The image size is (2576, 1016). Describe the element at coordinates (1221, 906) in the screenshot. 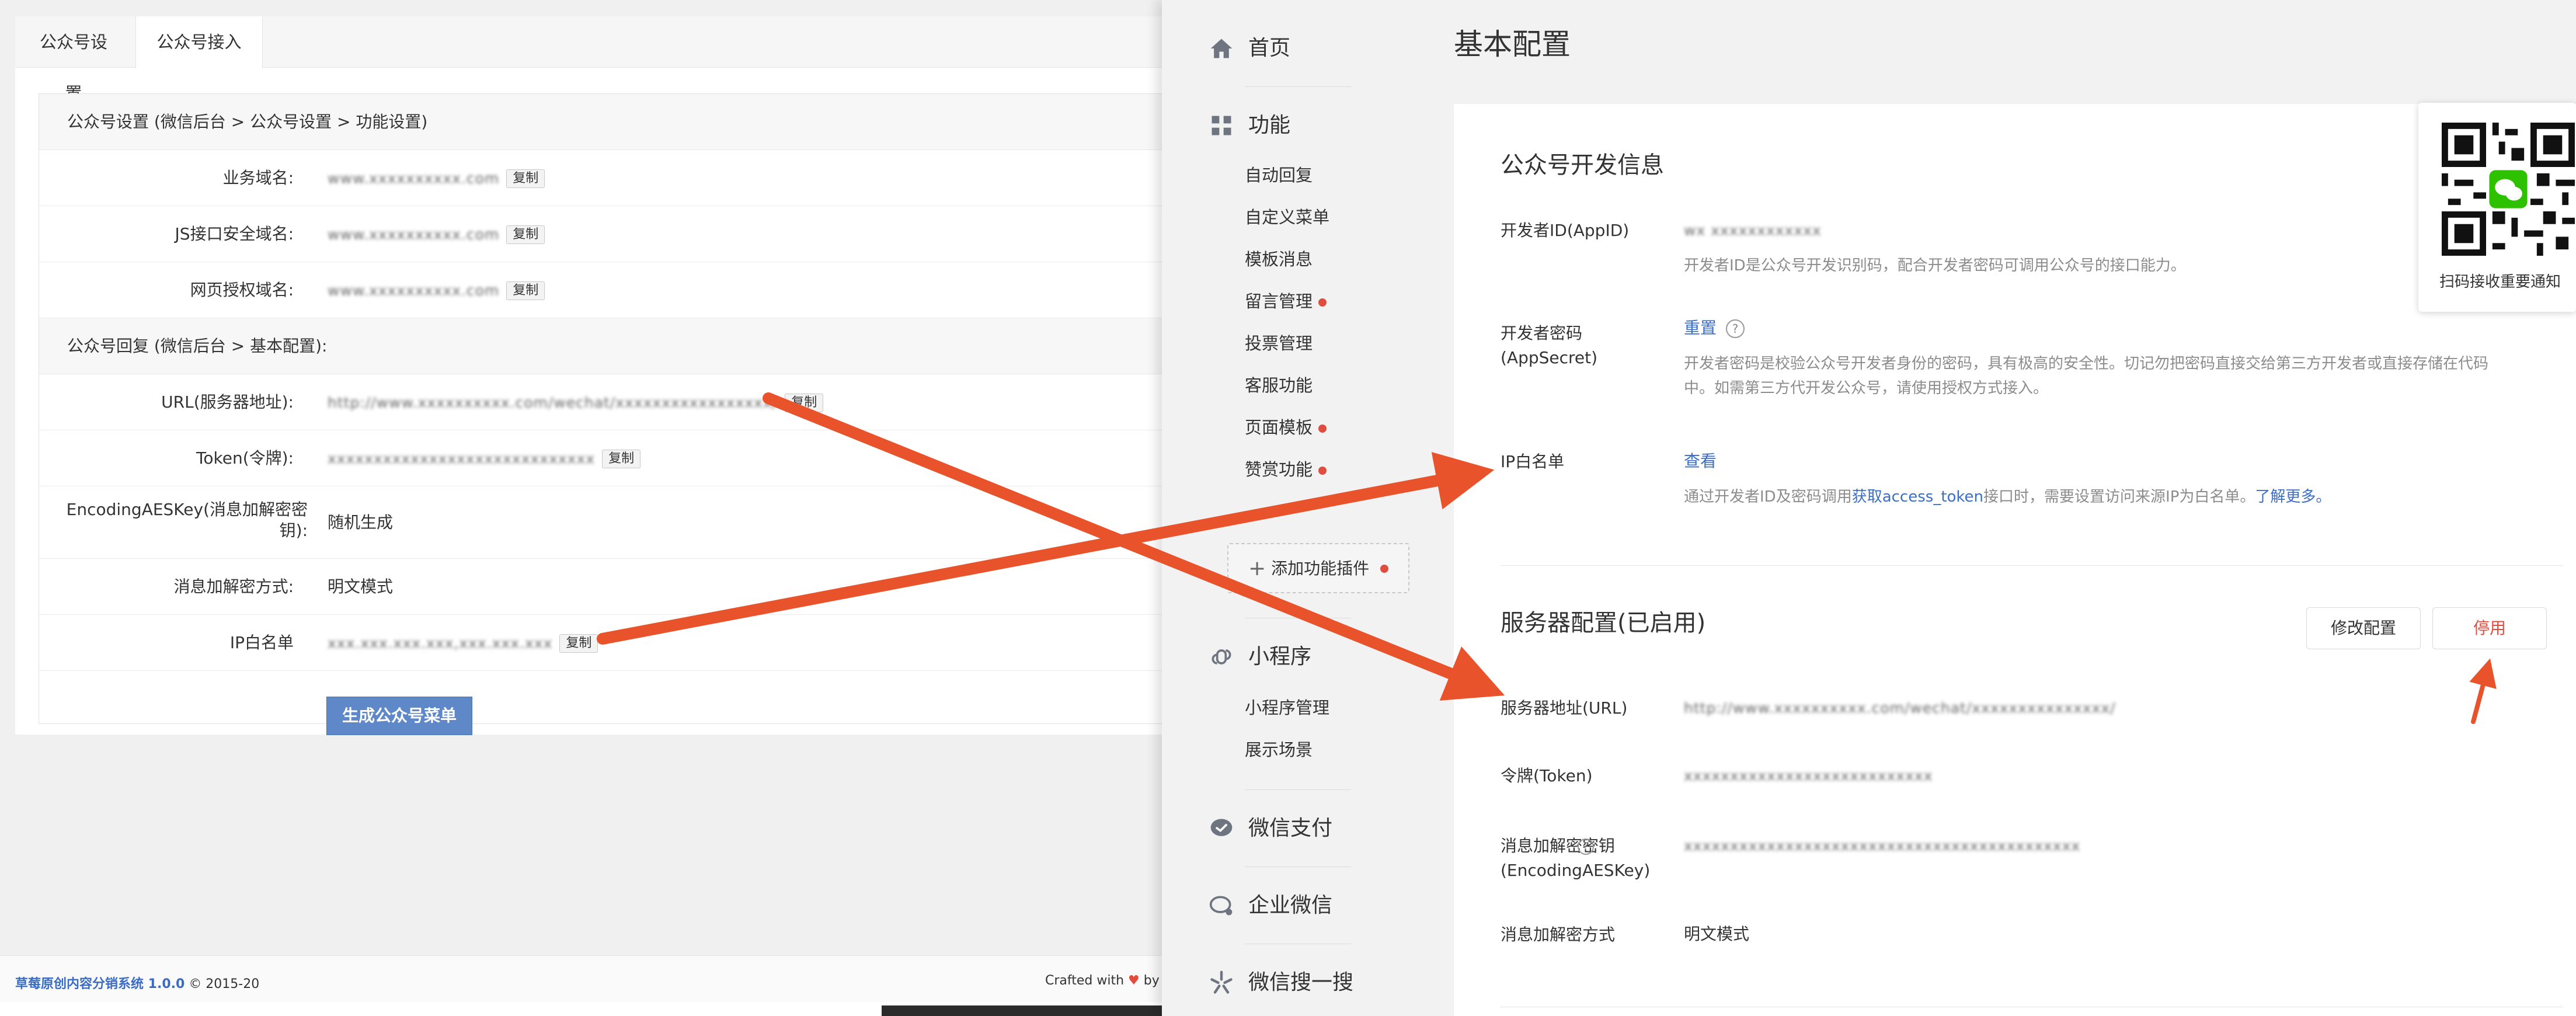

I see `work-wechat-icon` at that location.